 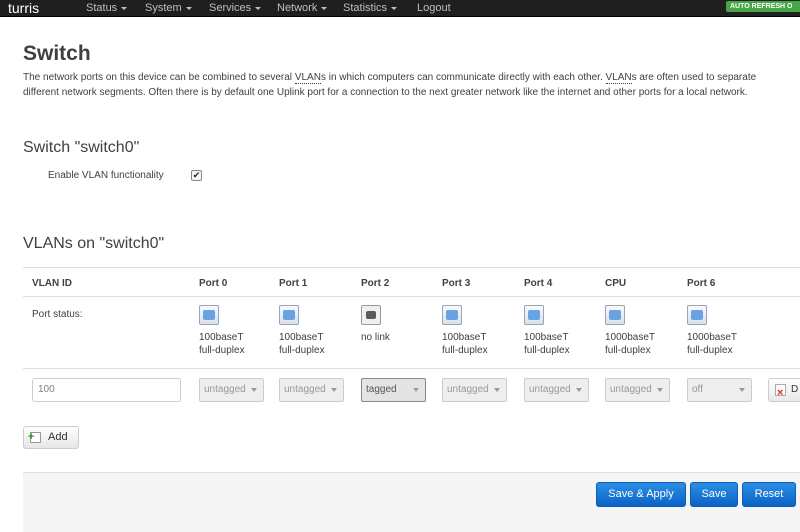 What do you see at coordinates (398, 324) in the screenshot?
I see `port-status-2: no link` at bounding box center [398, 324].